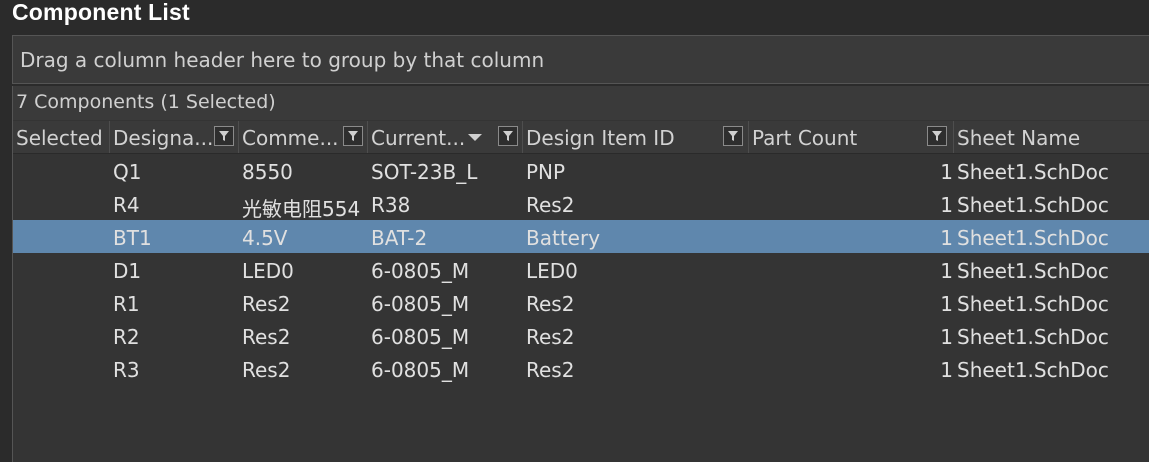 The width and height of the screenshot is (1149, 462). What do you see at coordinates (301, 209) in the screenshot?
I see `comment-cell: 光敏电阻554` at bounding box center [301, 209].